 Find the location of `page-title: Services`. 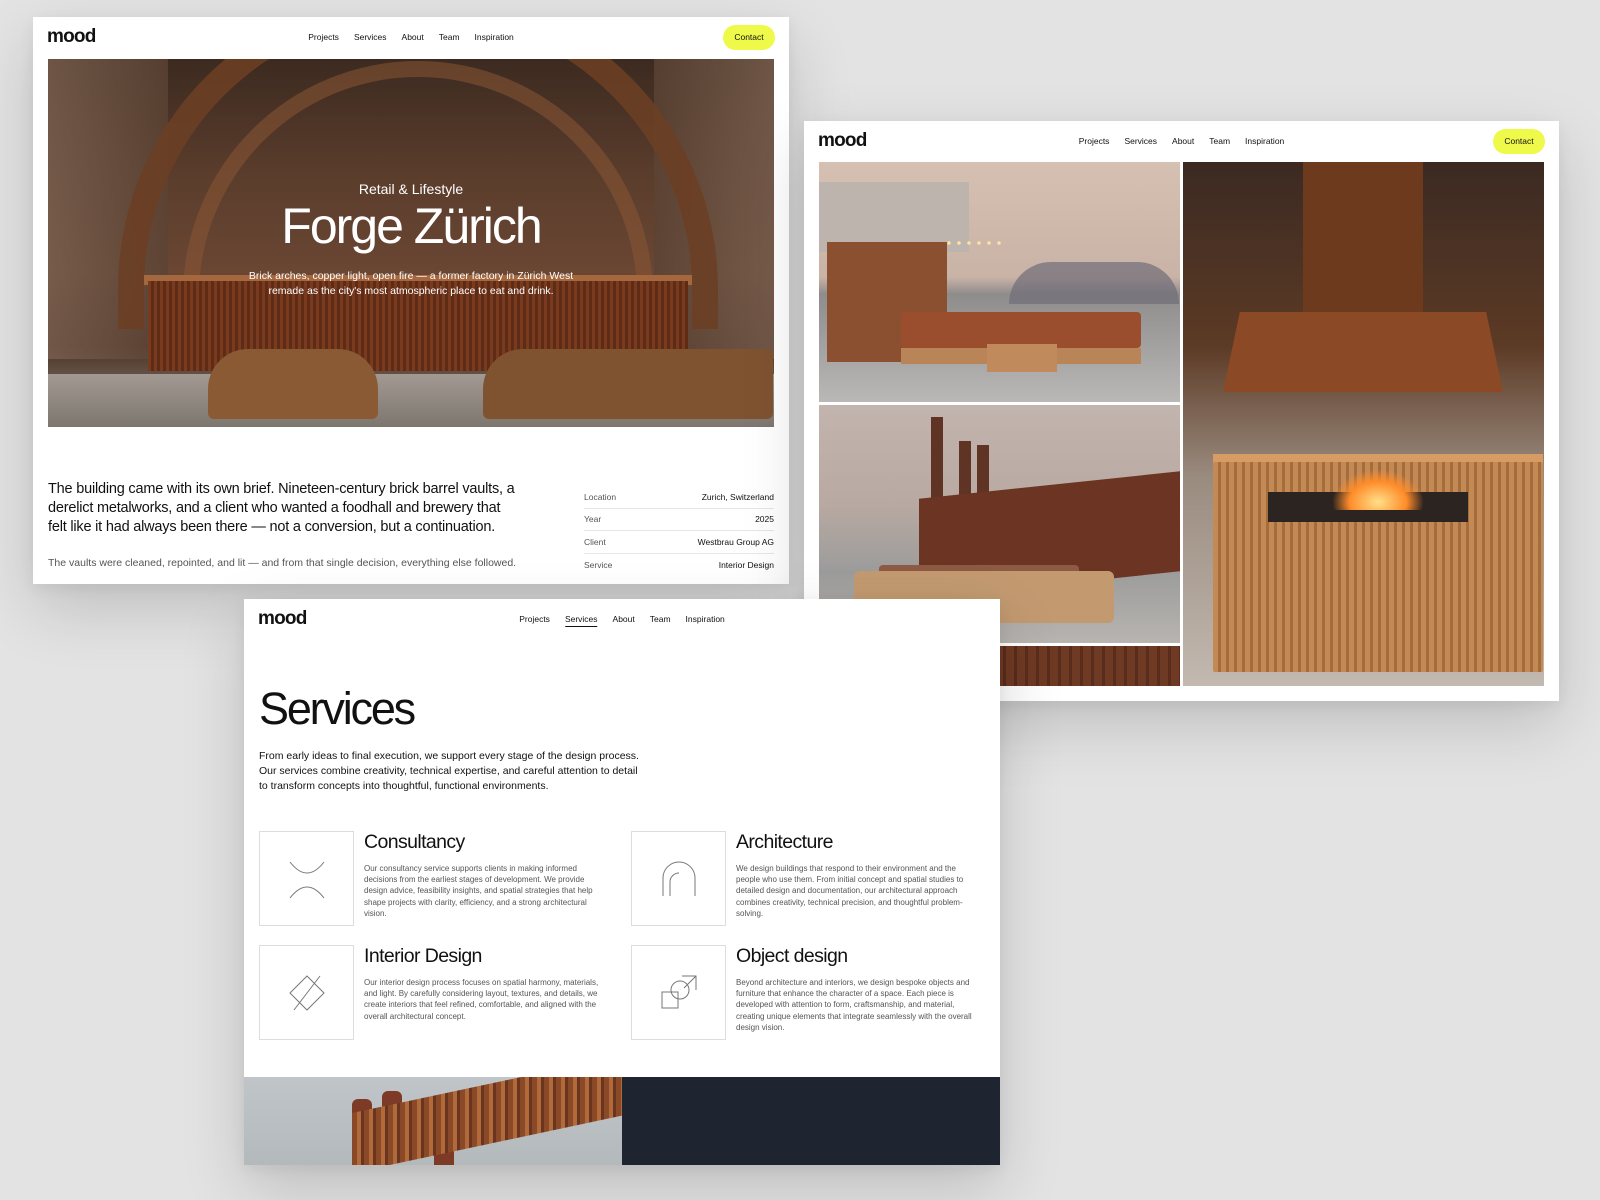

page-title: Services is located at coordinates (337, 708).